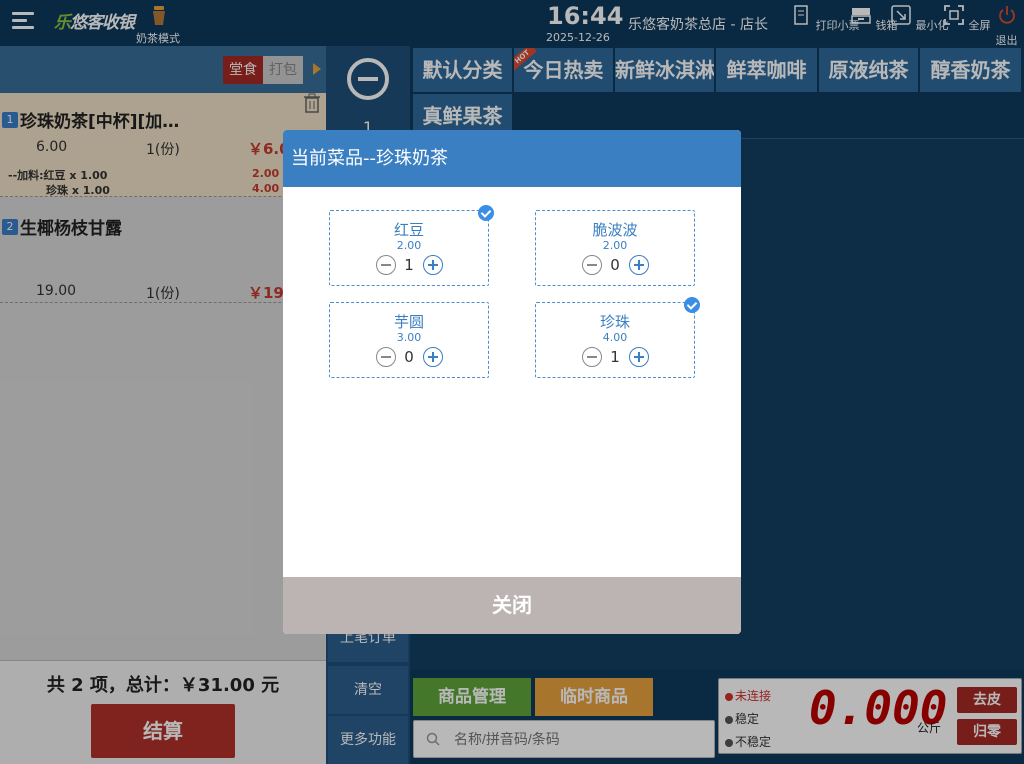 This screenshot has width=1024, height=764. I want to click on addon-card: 红豆 2.00 1, so click(411, 245).